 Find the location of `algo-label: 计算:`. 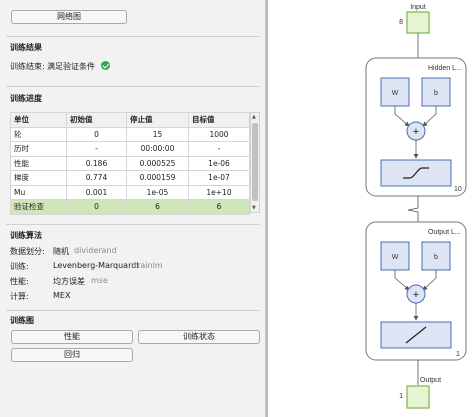

algo-label: 计算: is located at coordinates (19, 296).